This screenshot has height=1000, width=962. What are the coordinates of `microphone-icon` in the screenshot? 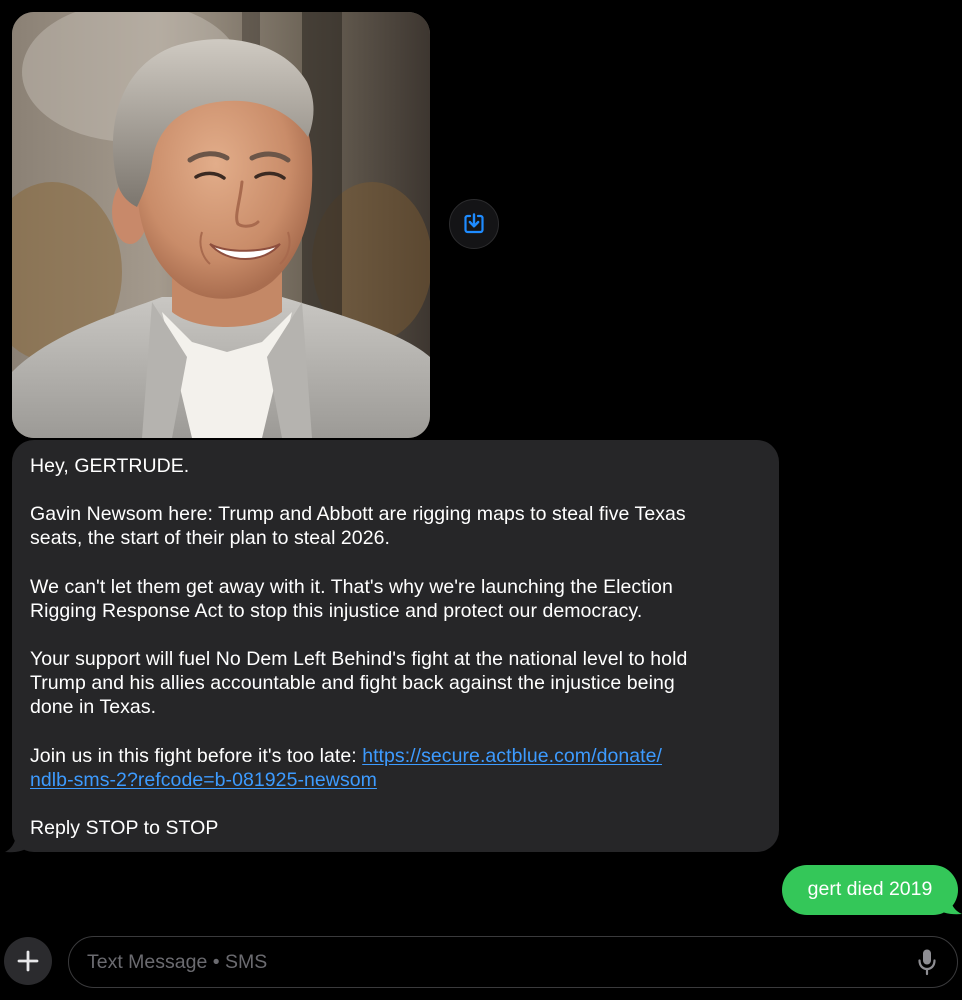 It's located at (927, 962).